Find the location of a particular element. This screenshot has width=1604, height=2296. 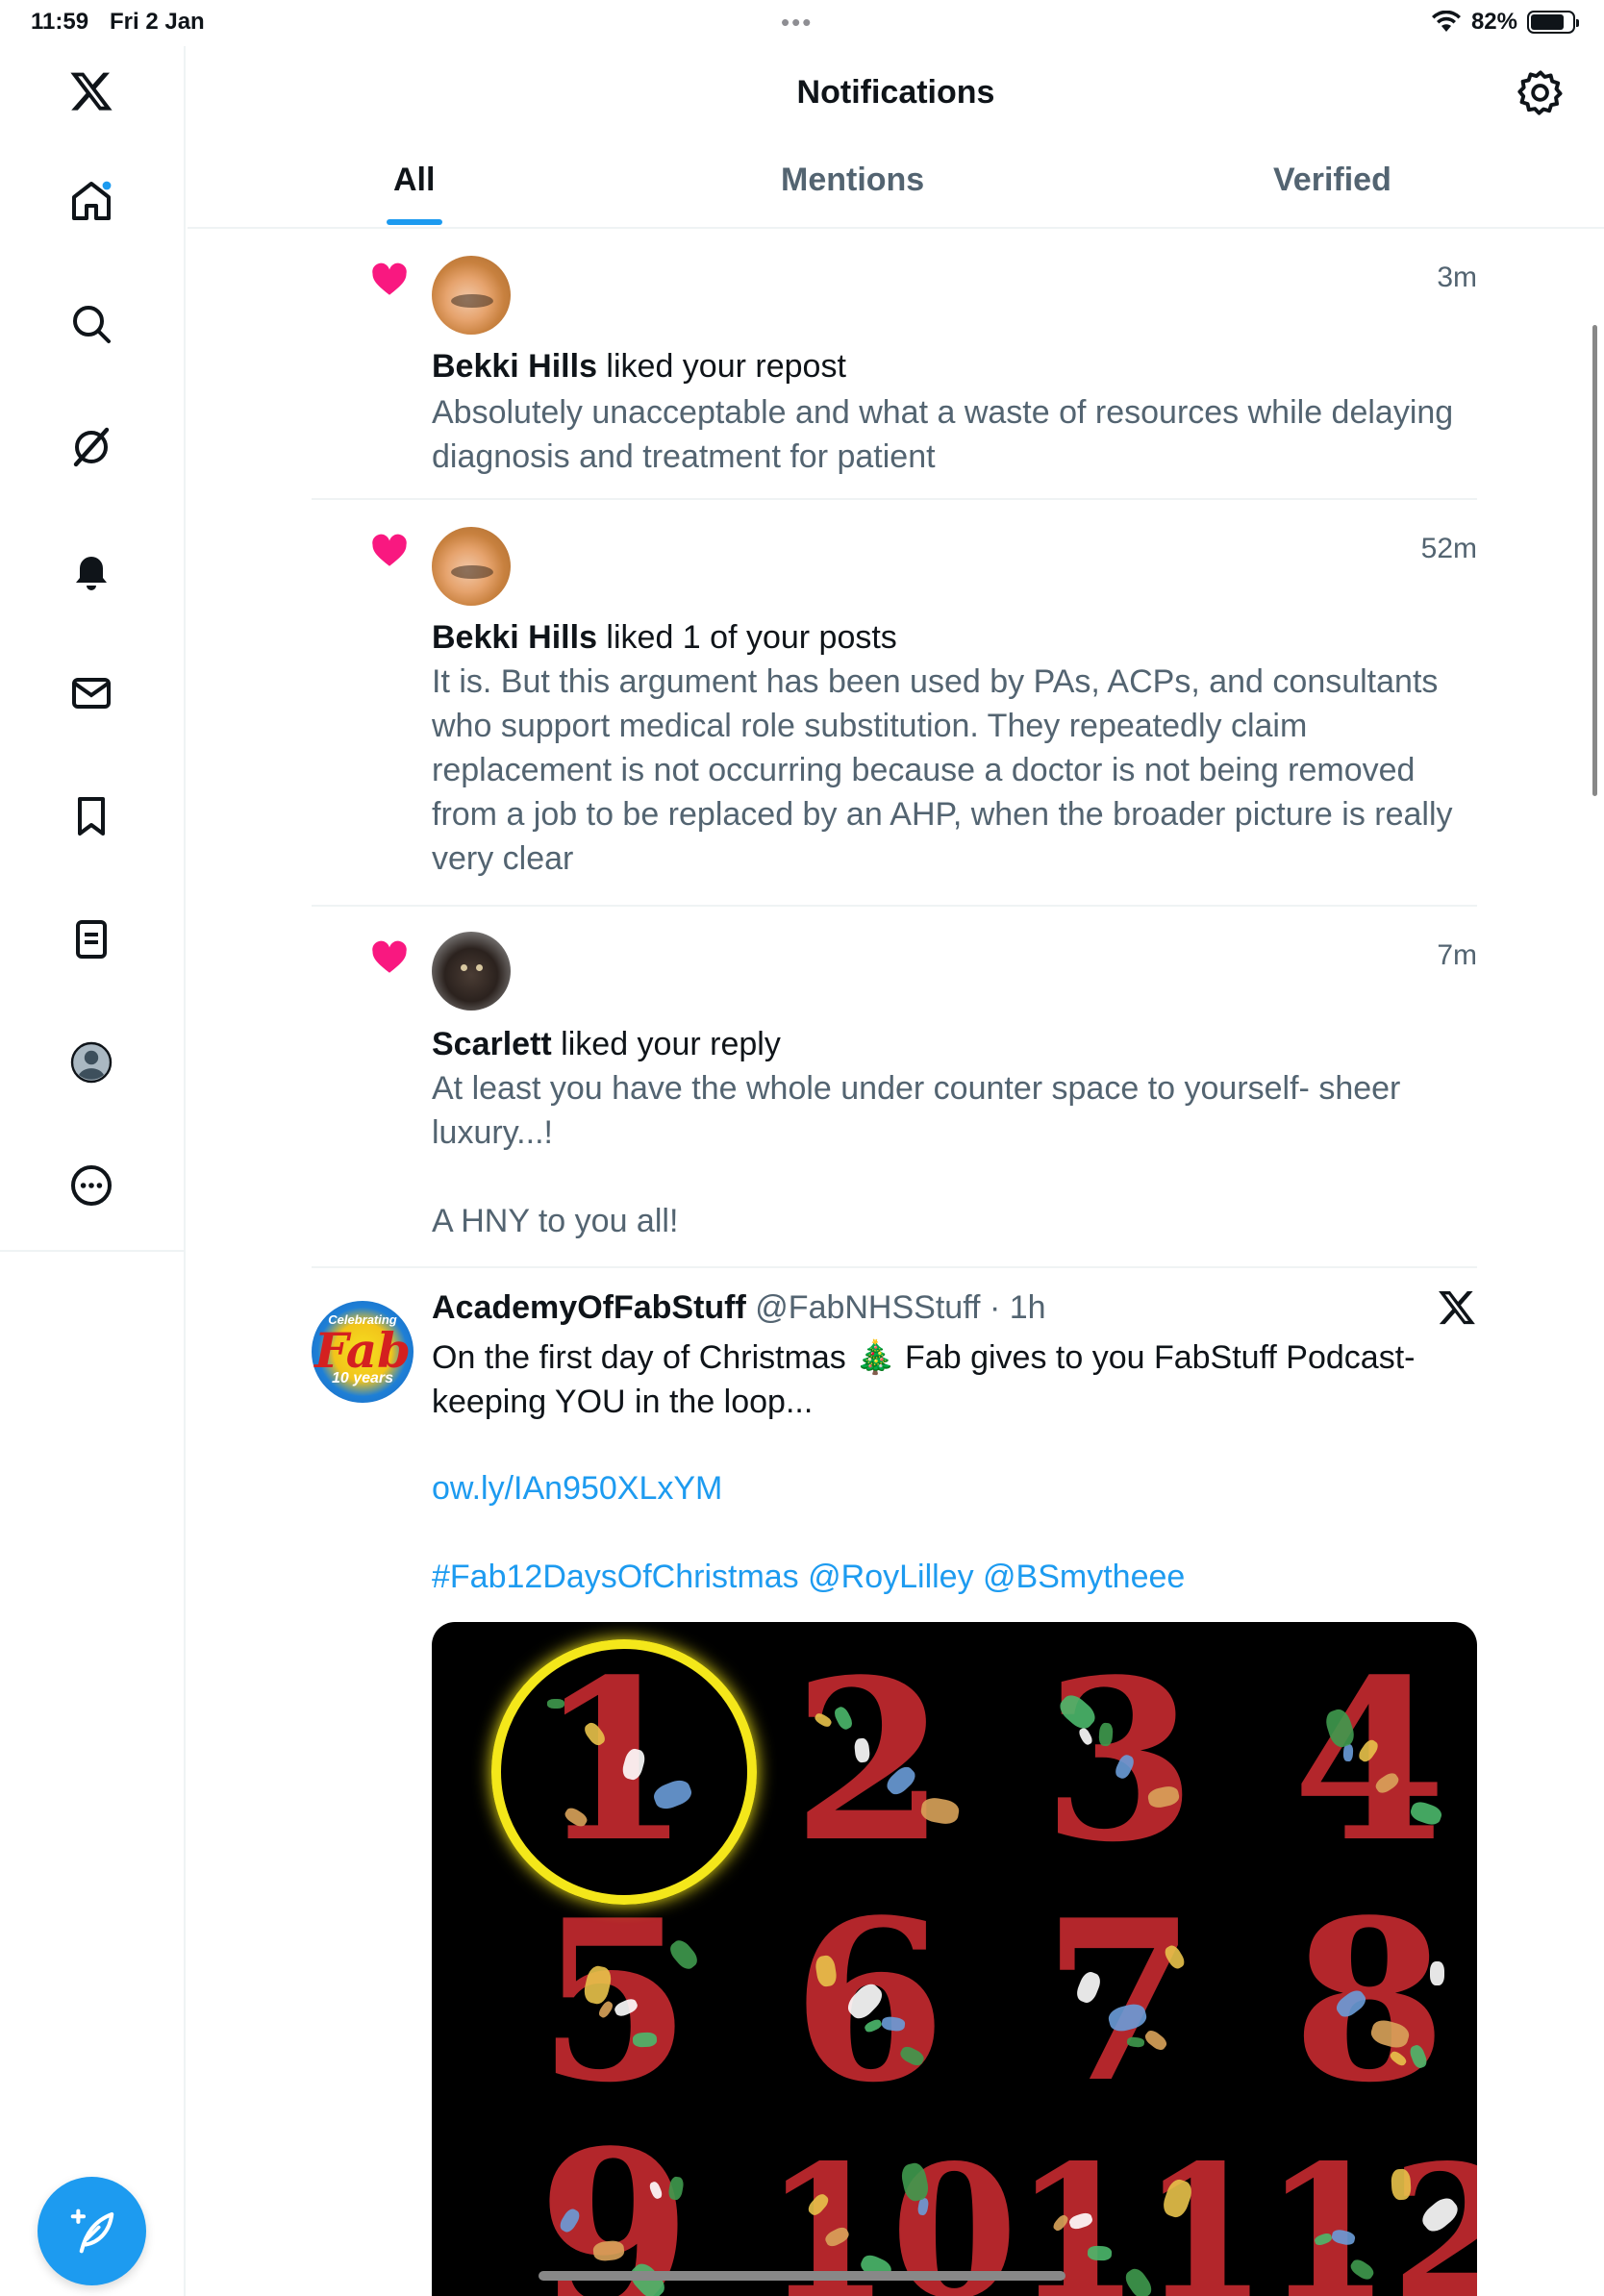

search-icon is located at coordinates (91, 324).